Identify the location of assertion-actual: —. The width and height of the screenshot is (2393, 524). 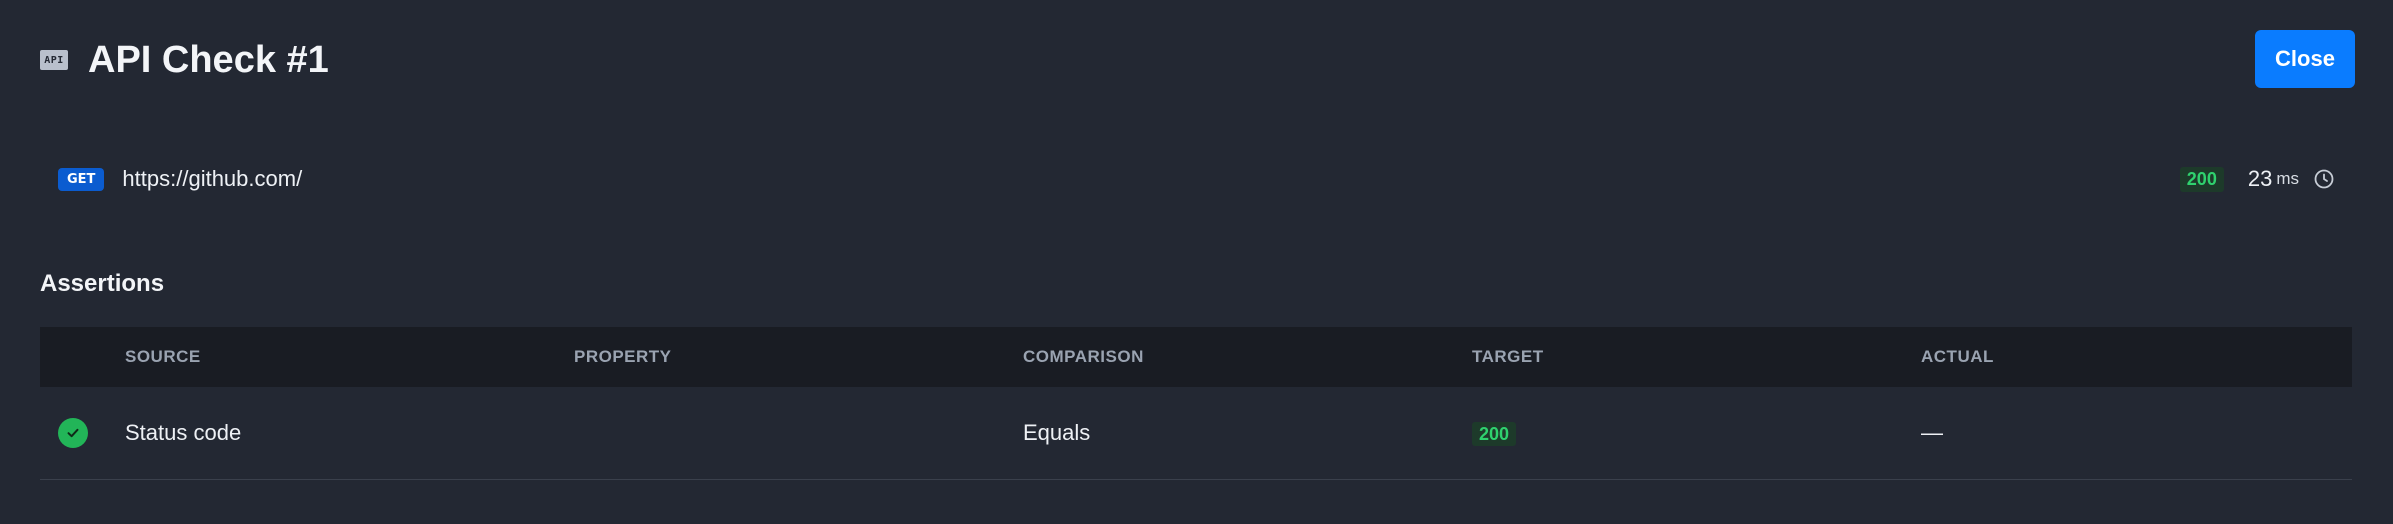
(1932, 432).